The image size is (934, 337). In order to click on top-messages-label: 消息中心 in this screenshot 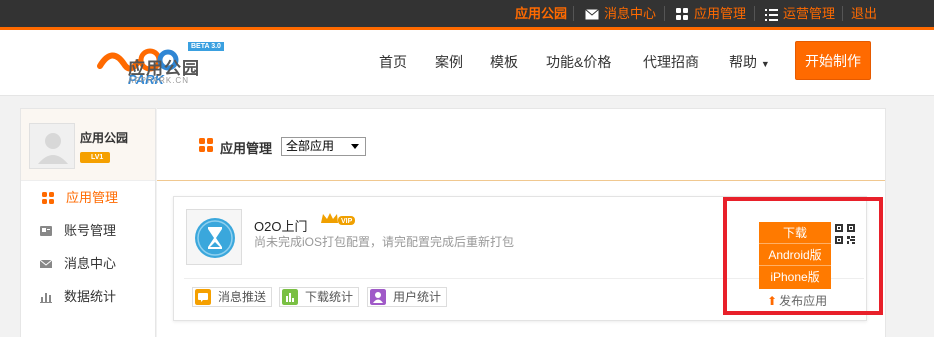, I will do `click(630, 13)`.